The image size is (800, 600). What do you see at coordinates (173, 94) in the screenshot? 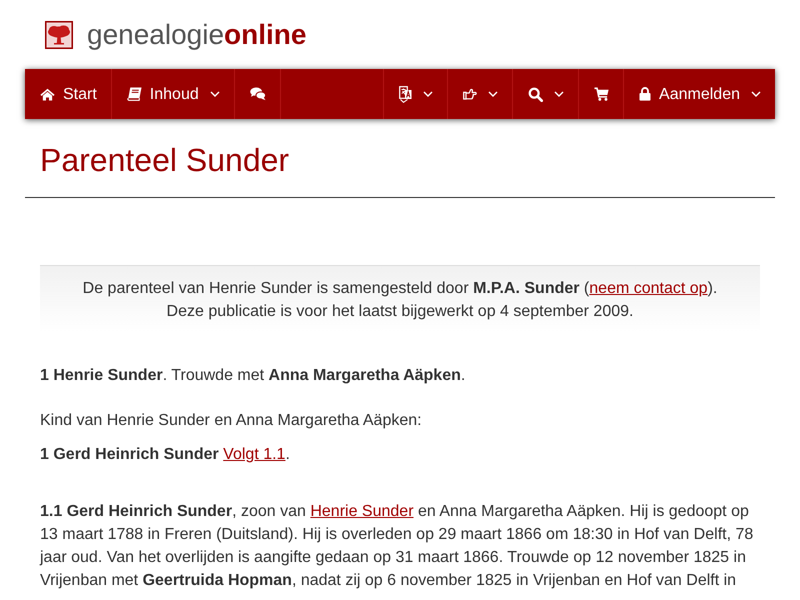
I see `nav-dropdown: Inhoud` at bounding box center [173, 94].